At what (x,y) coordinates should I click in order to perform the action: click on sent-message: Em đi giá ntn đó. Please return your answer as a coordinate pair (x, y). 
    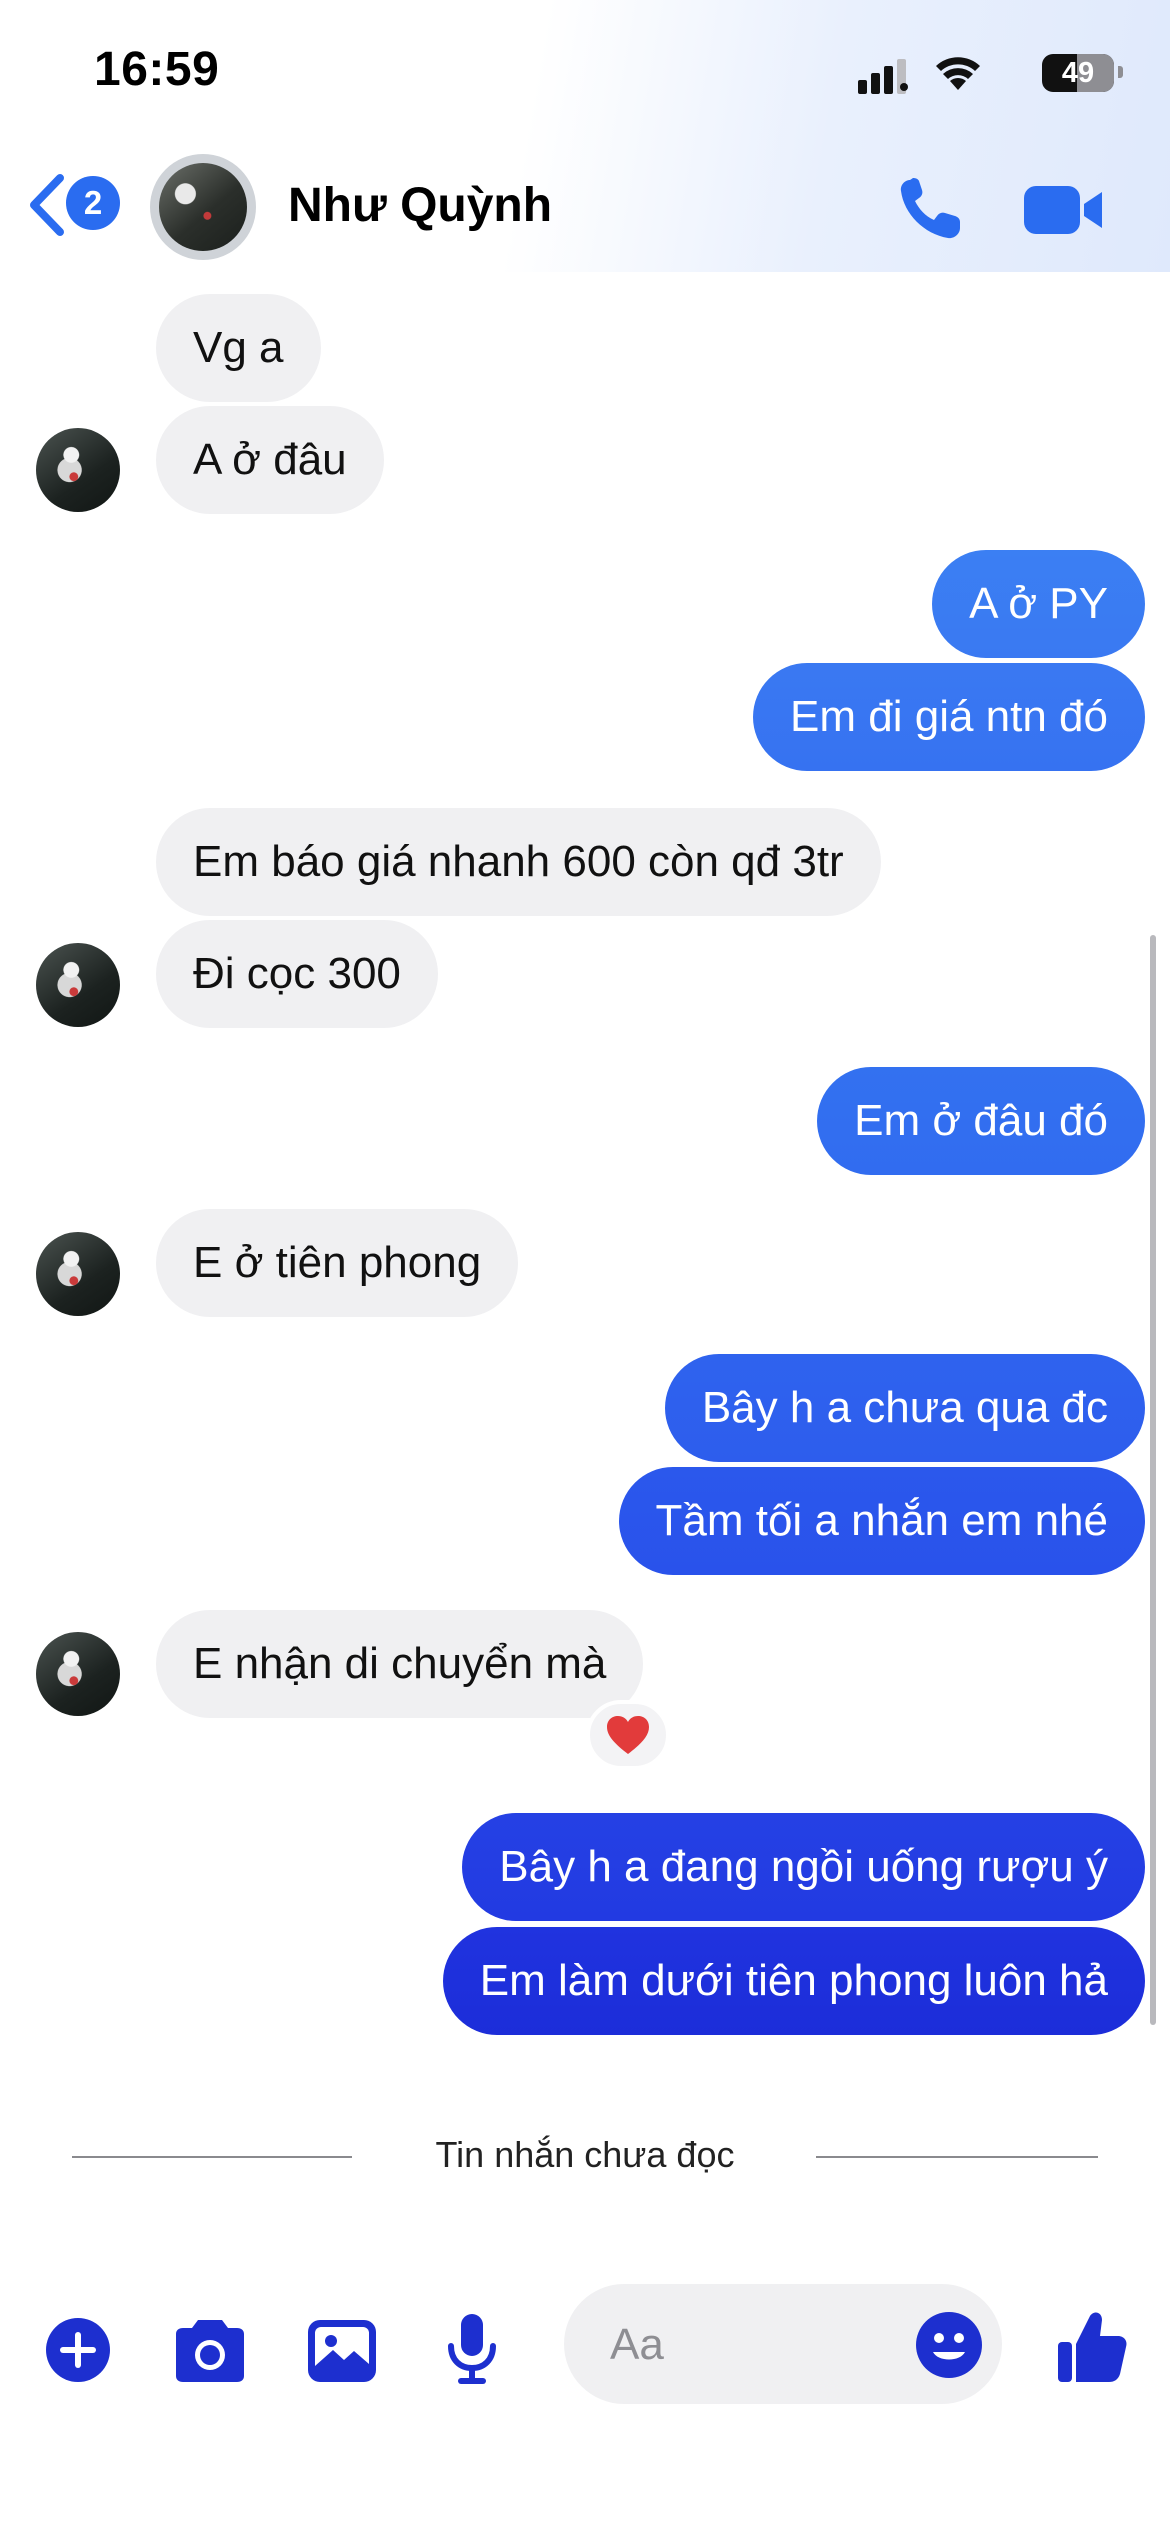
    Looking at the image, I should click on (949, 717).